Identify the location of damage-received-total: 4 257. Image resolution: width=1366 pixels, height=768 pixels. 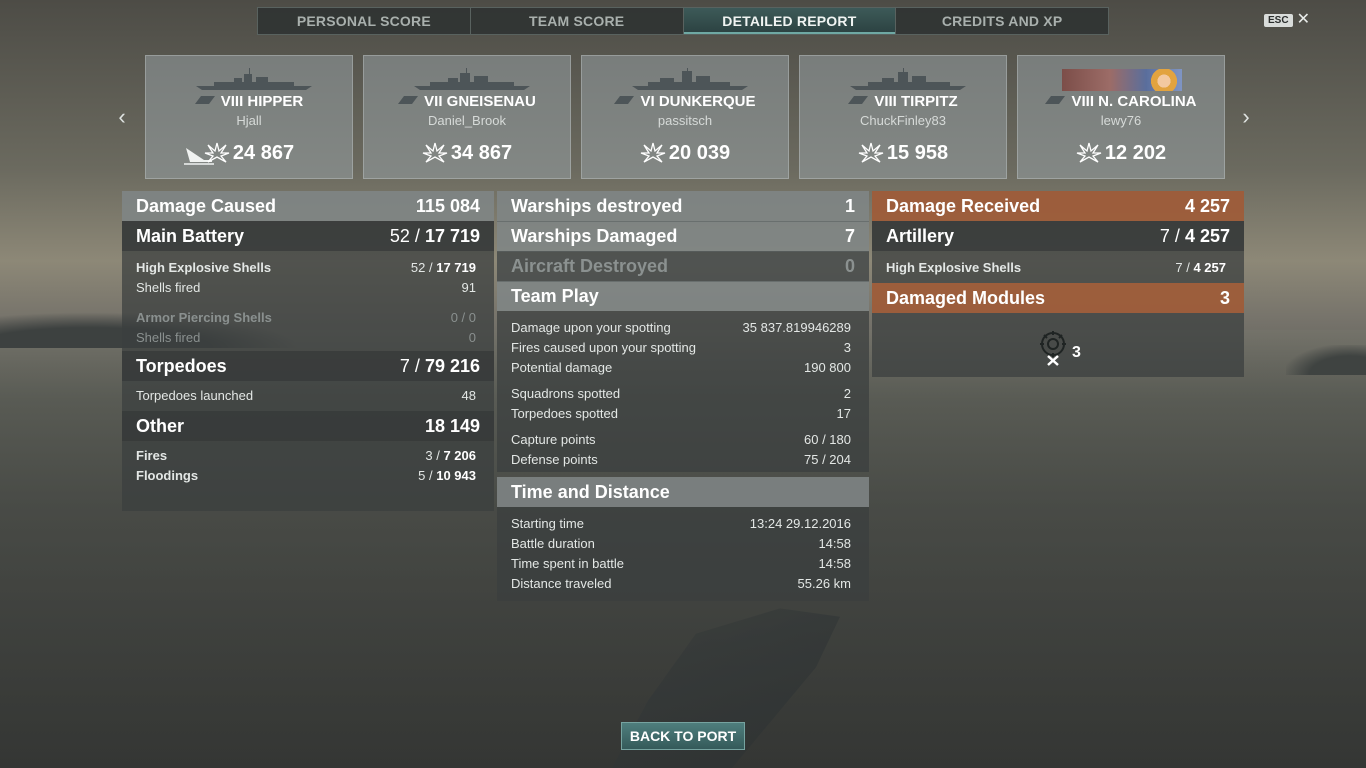
(1207, 205).